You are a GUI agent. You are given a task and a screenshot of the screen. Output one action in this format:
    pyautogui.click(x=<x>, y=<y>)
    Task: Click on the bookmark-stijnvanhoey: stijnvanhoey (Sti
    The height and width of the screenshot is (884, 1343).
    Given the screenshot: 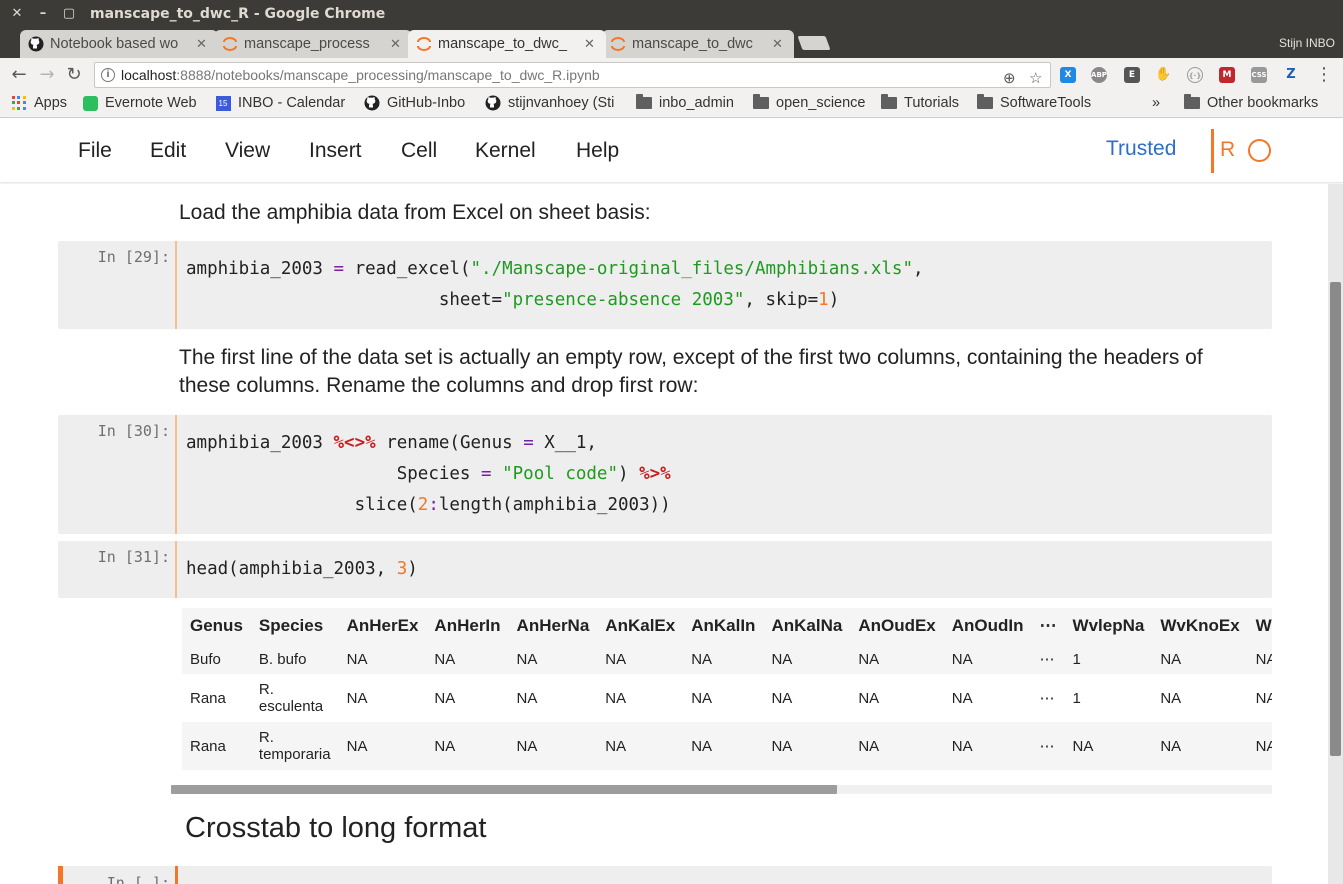 What is the action you would take?
    pyautogui.click(x=553, y=103)
    